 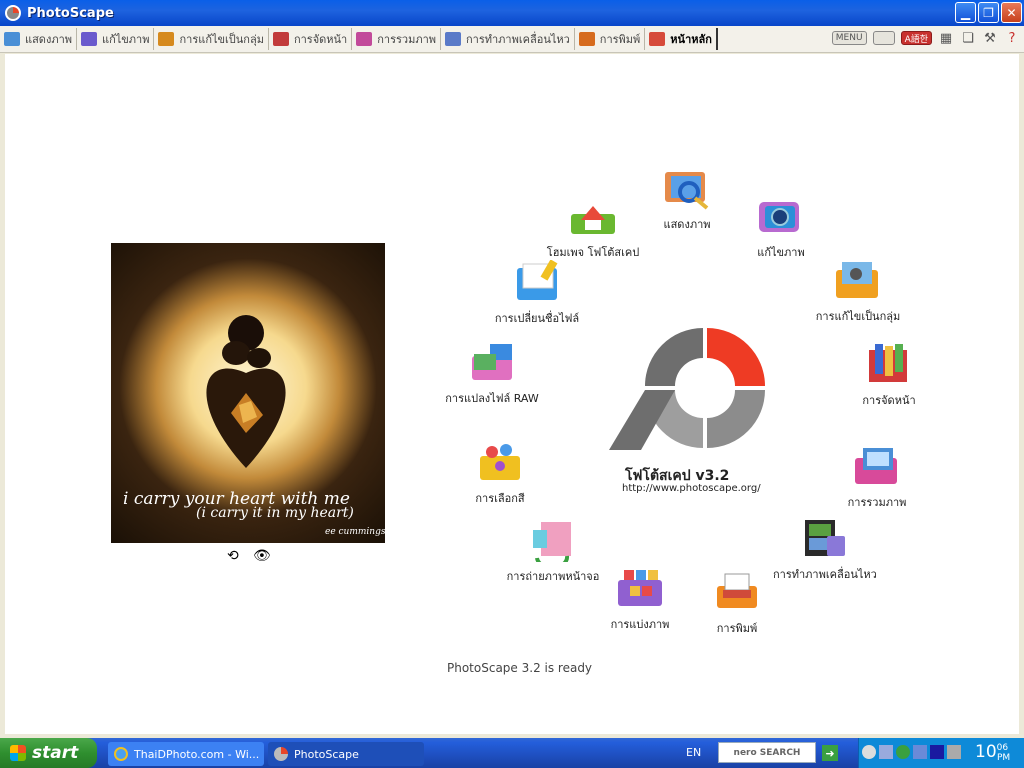 What do you see at coordinates (492, 362) in the screenshot?
I see `raw-converter-icon` at bounding box center [492, 362].